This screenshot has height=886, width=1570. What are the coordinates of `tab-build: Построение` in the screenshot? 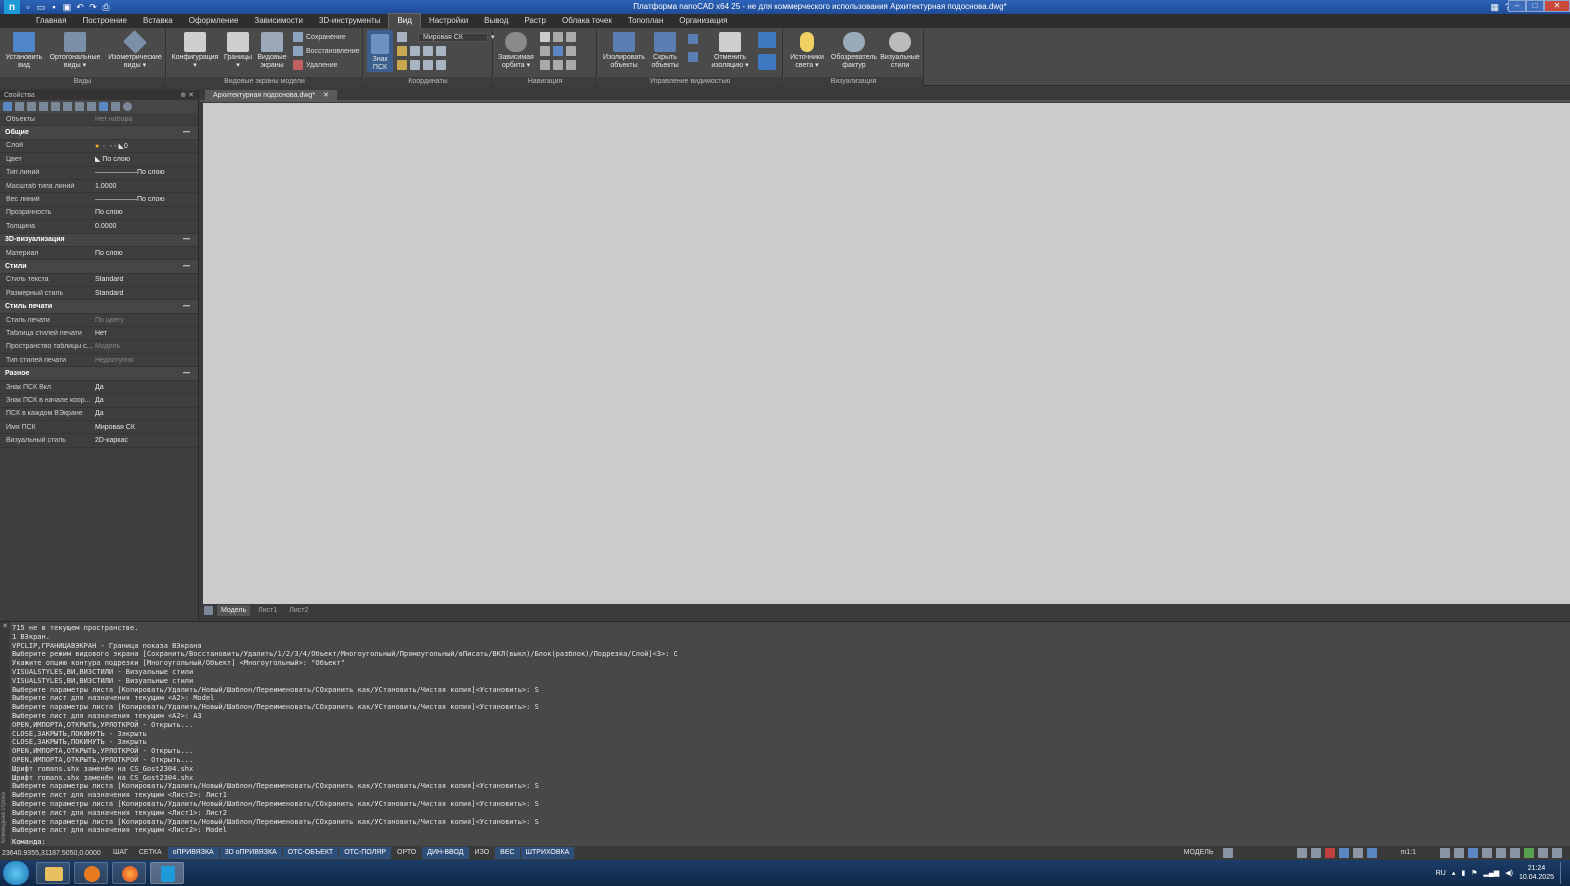 It's located at (104, 21).